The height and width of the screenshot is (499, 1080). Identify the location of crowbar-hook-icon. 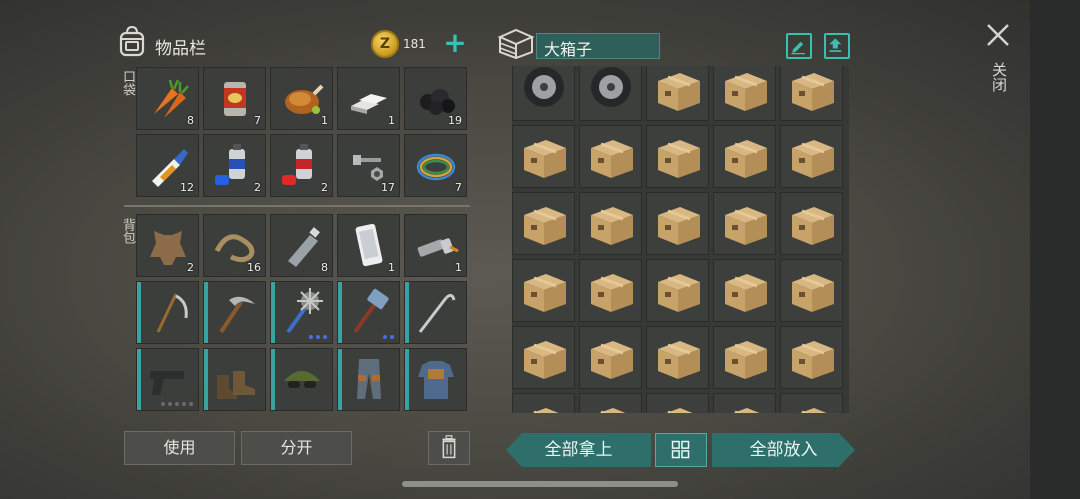
(437, 313).